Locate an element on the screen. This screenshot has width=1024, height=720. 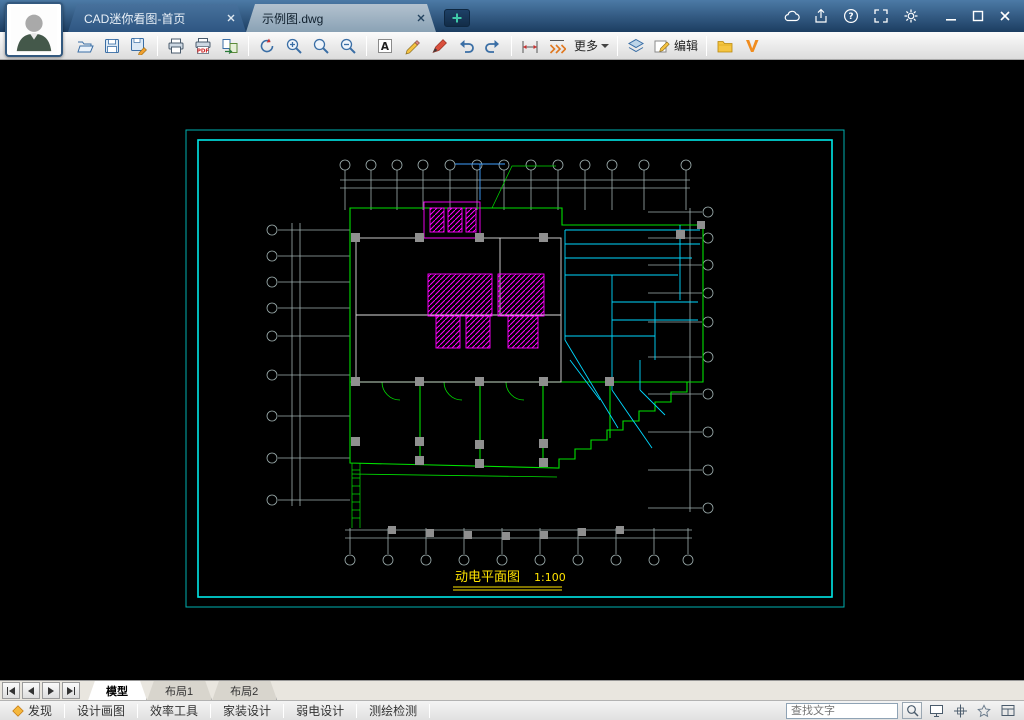
save-button is located at coordinates (112, 46).